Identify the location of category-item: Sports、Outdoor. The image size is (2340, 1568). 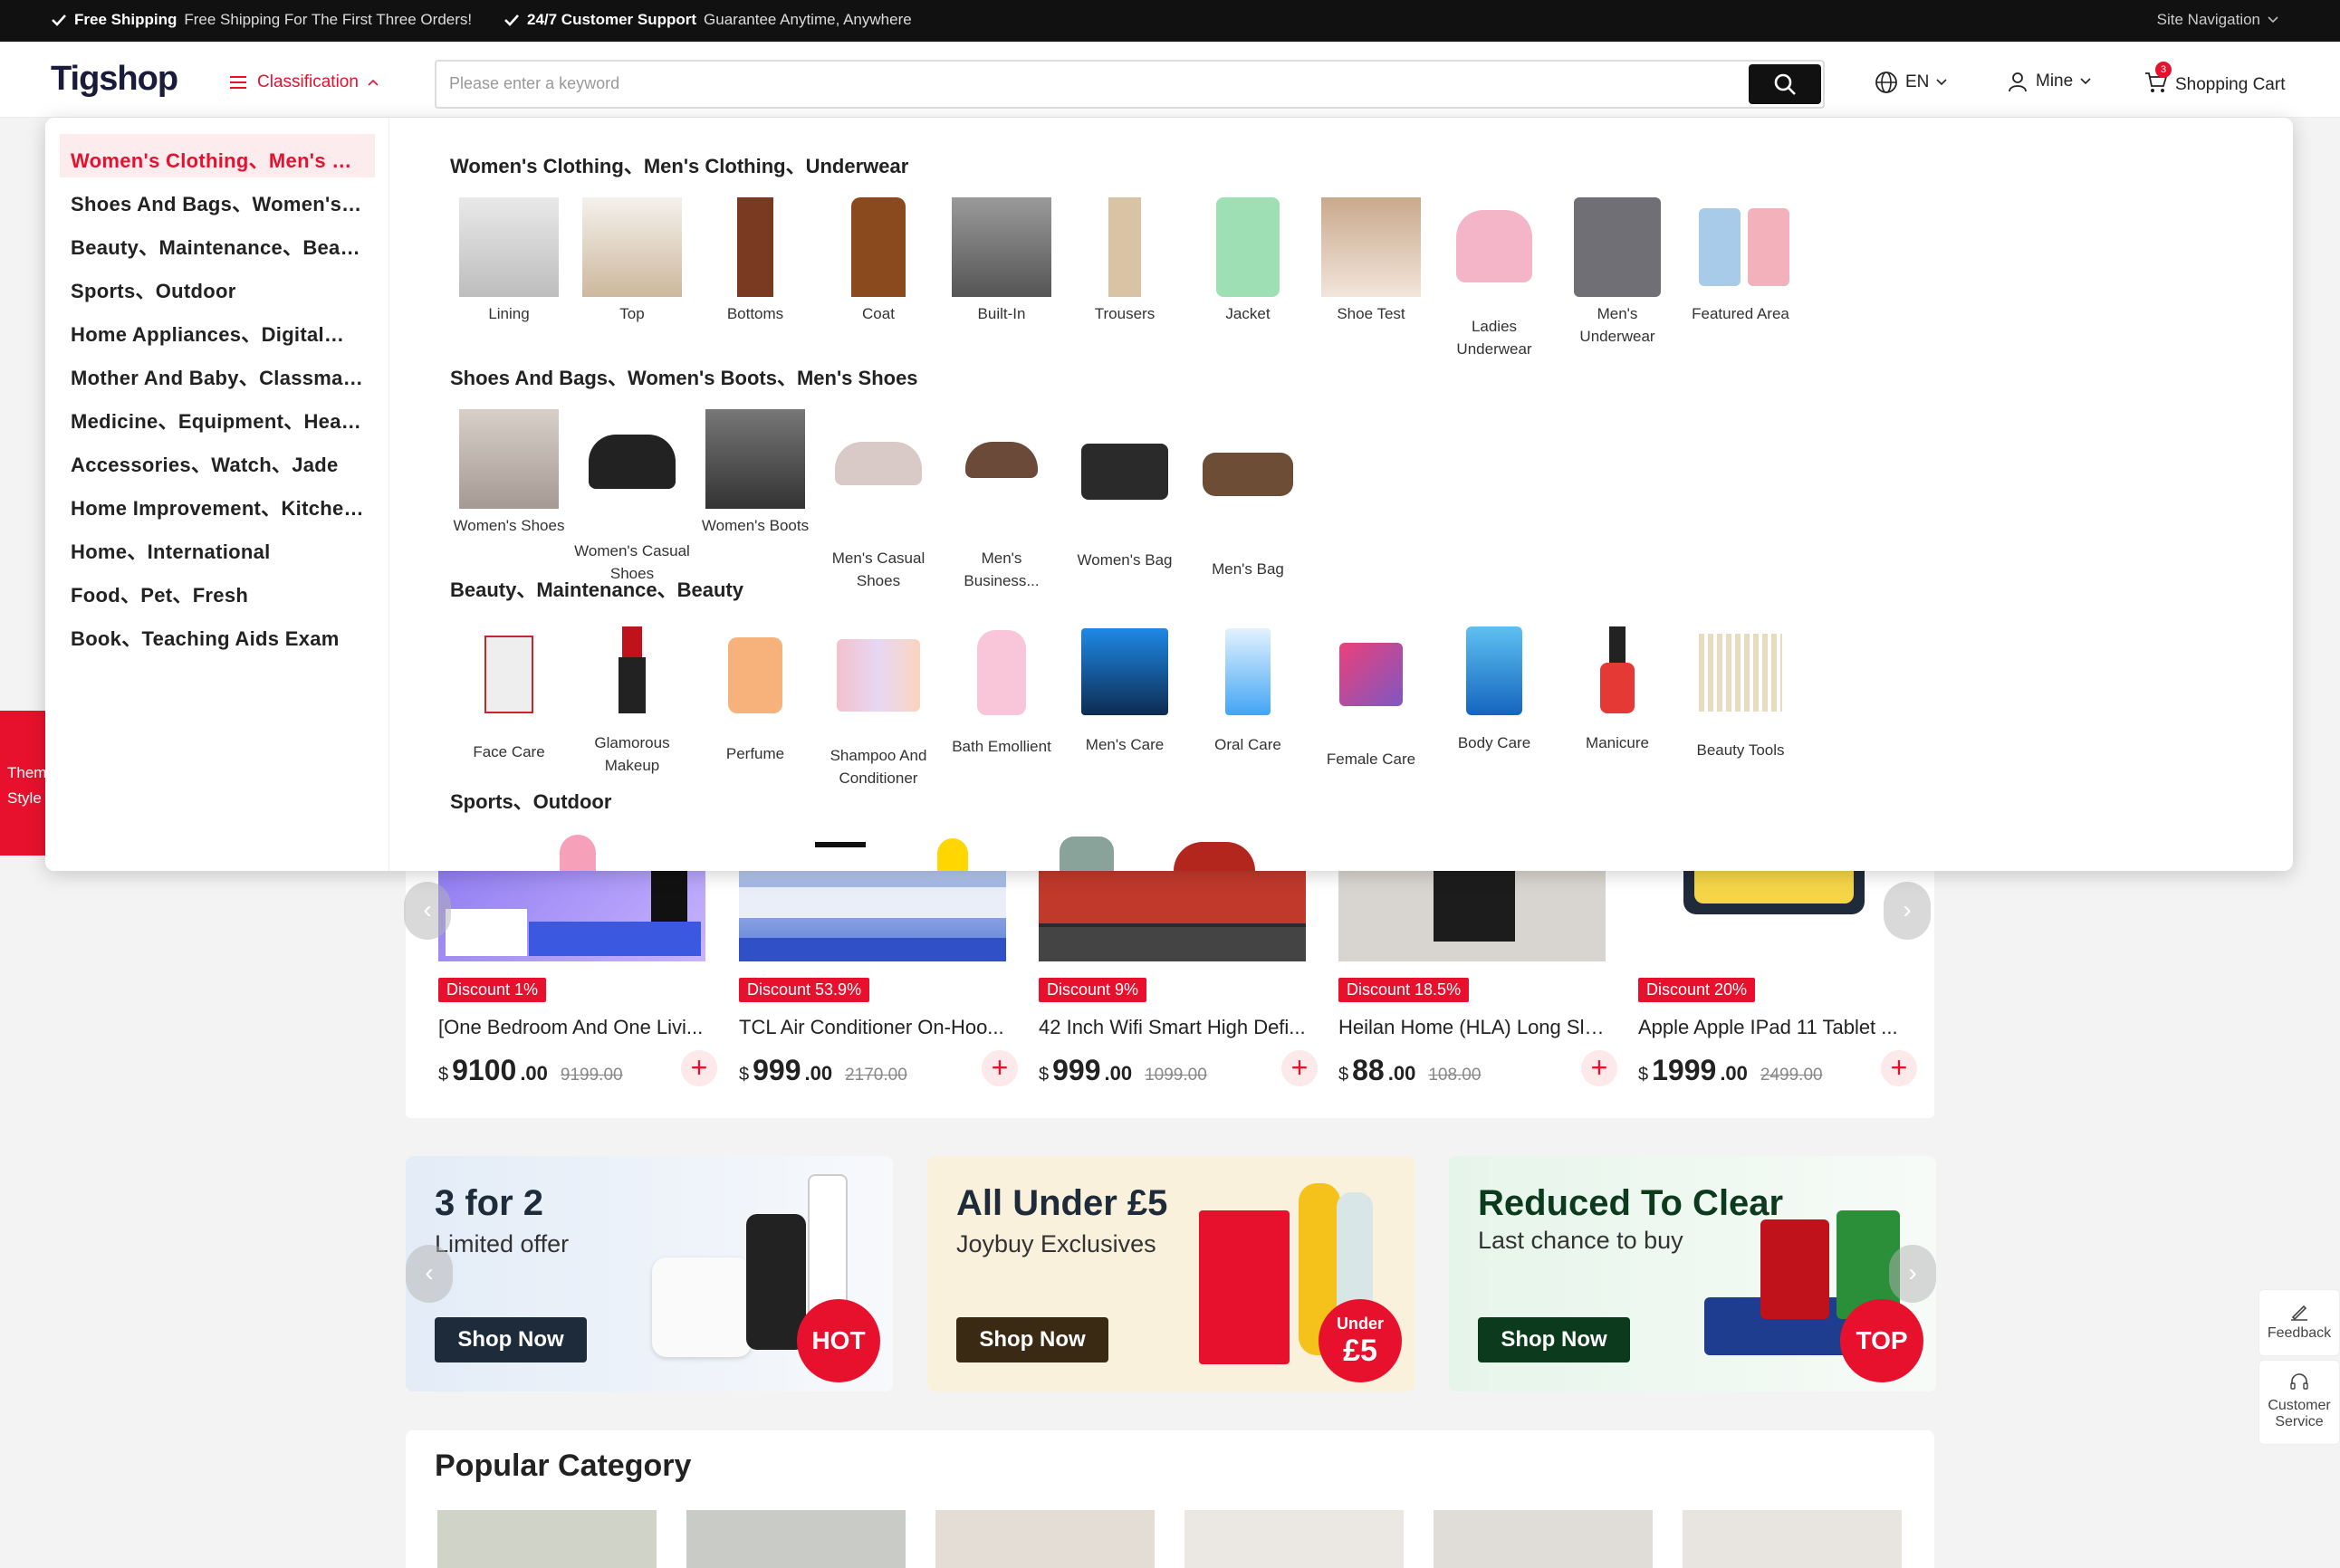
(217, 286).